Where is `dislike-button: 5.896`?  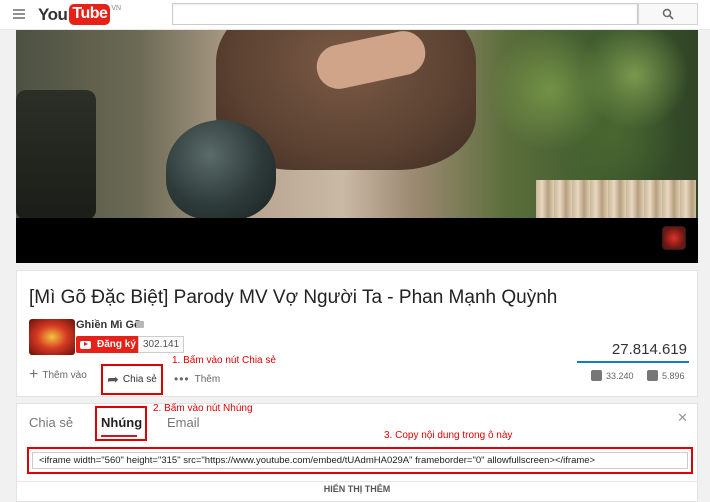
dislike-button: 5.896 is located at coordinates (666, 375).